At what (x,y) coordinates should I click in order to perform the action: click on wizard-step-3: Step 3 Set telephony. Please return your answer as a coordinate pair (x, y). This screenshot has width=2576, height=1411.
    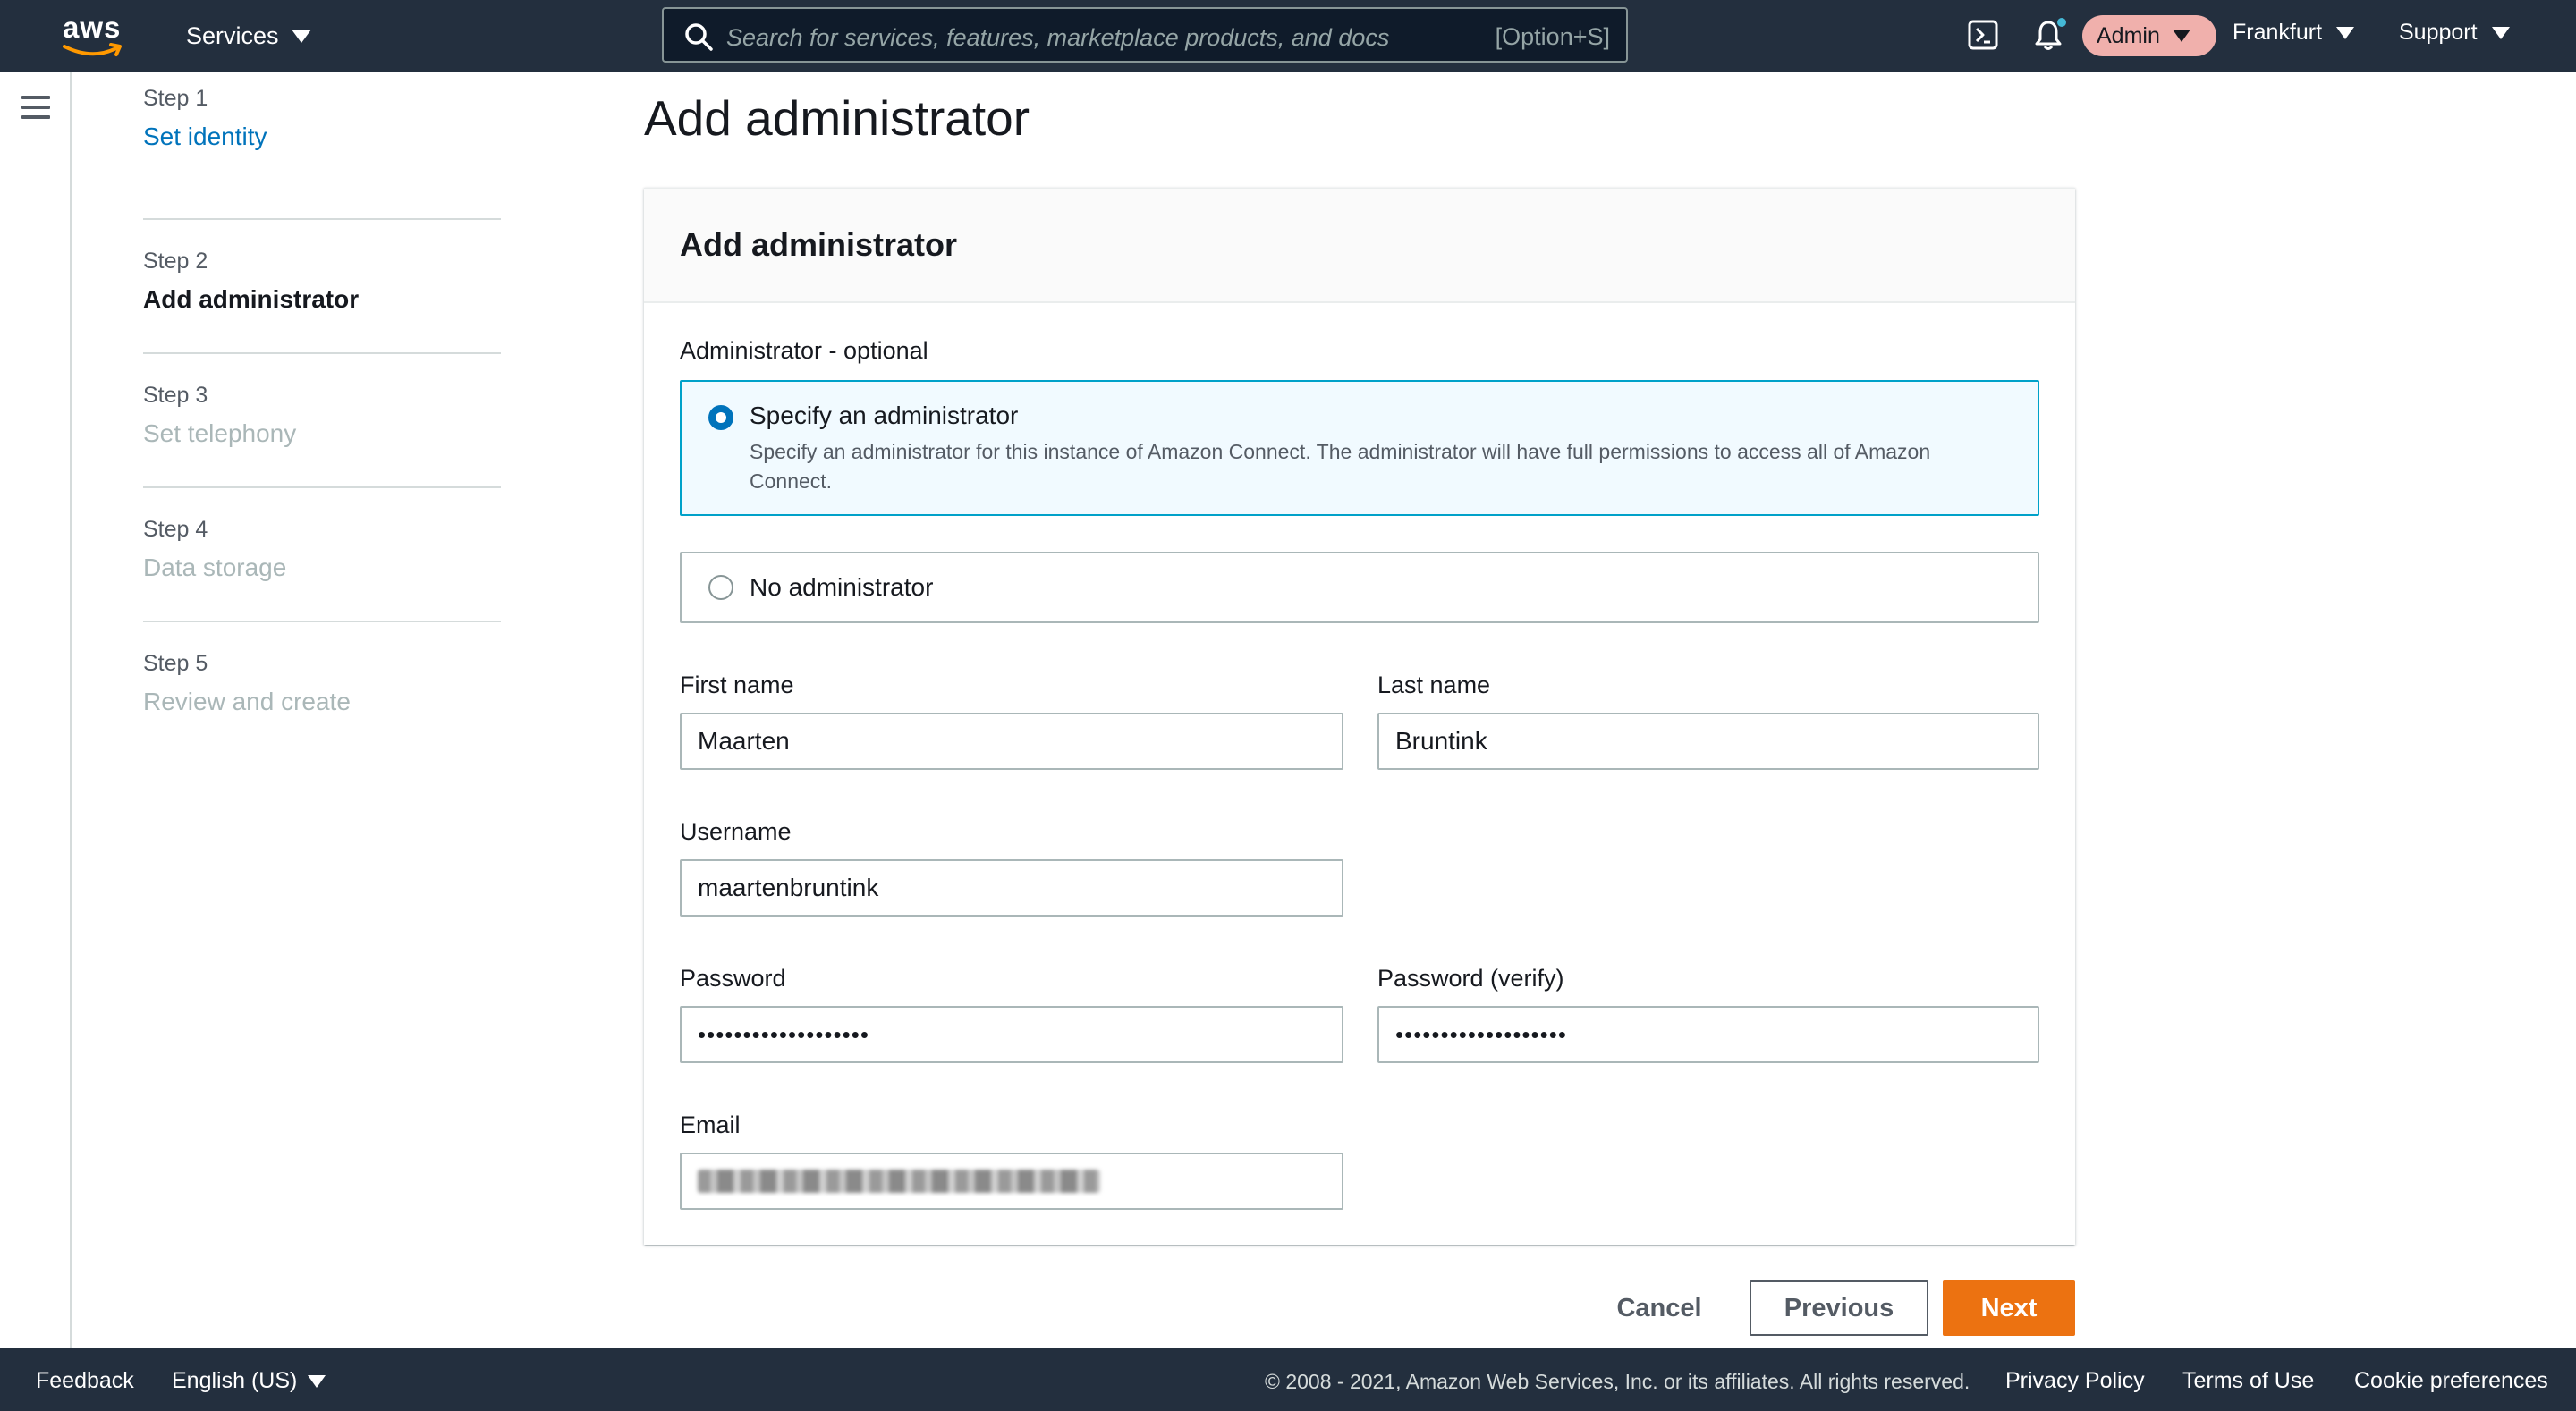
    Looking at the image, I should click on (322, 421).